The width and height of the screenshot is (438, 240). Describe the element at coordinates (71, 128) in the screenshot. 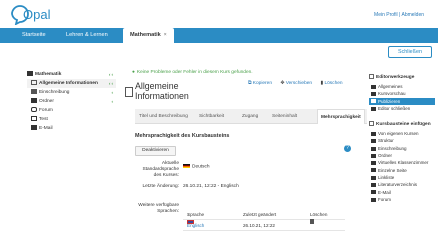

I see `tree-item-email: E-Mail` at that location.